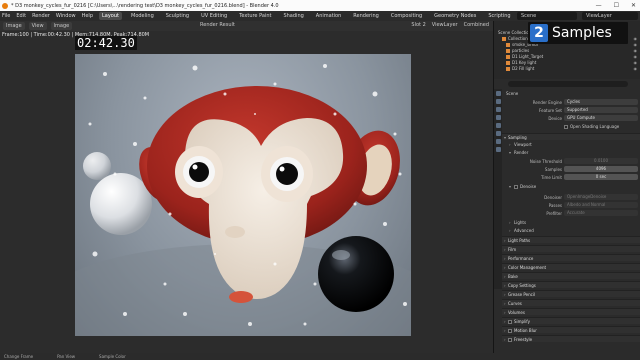 Image resolution: width=640 pixels, height=360 pixels. What do you see at coordinates (601, 169) in the screenshot?
I see `samples-field: 4096` at bounding box center [601, 169].